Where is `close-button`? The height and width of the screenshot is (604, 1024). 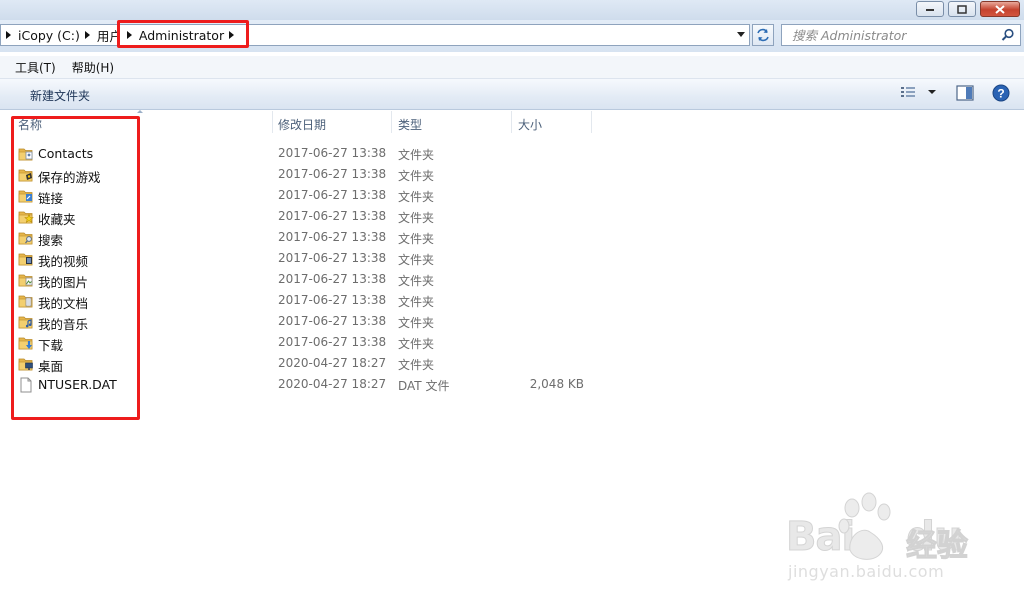 close-button is located at coordinates (1000, 9).